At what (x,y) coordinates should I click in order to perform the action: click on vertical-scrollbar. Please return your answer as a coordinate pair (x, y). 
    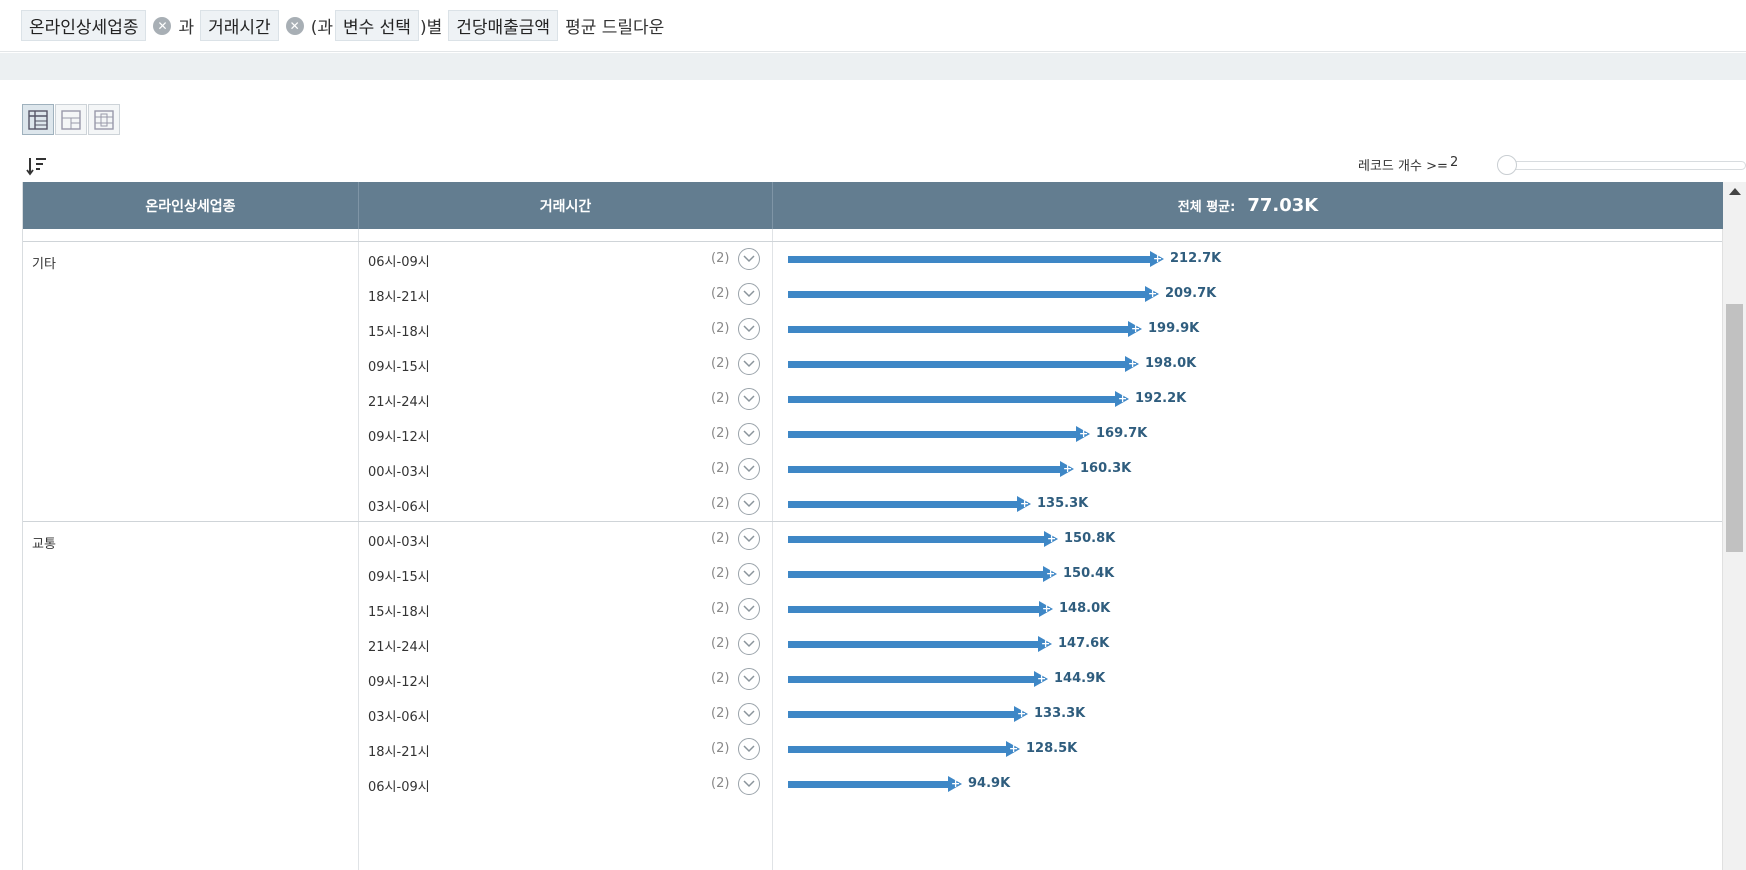
    Looking at the image, I should click on (1734, 526).